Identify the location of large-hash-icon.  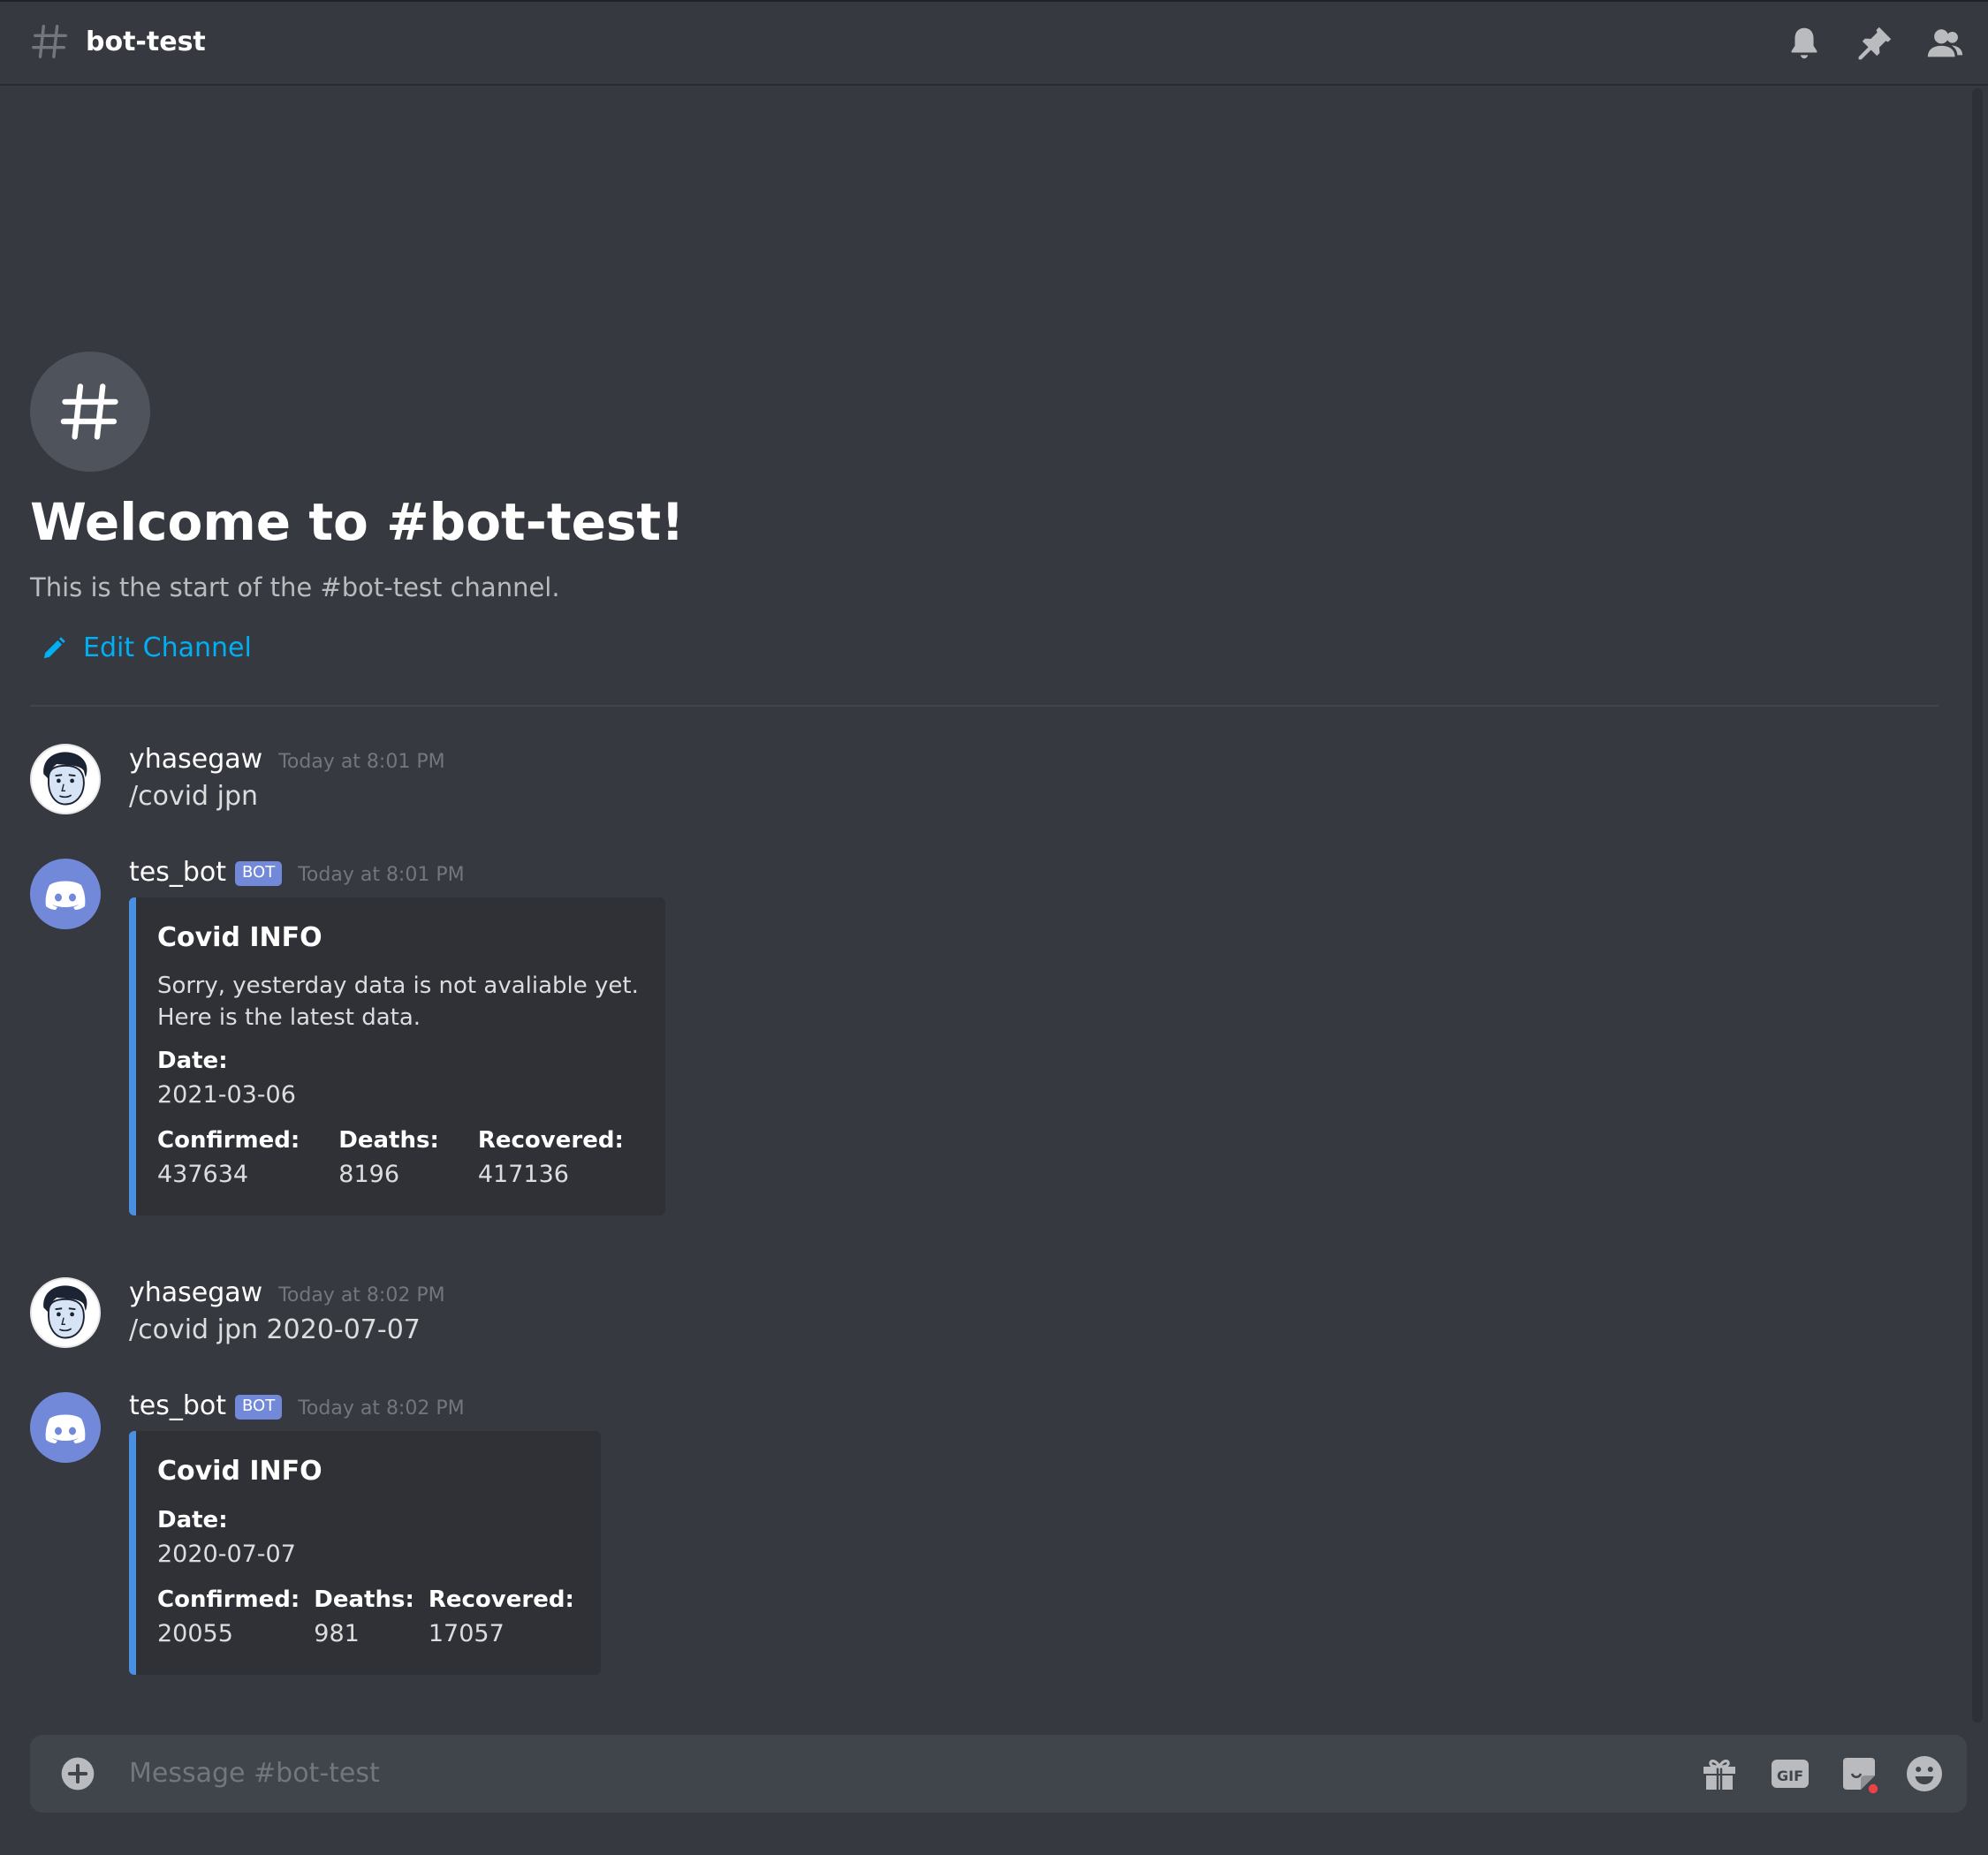
(89, 411).